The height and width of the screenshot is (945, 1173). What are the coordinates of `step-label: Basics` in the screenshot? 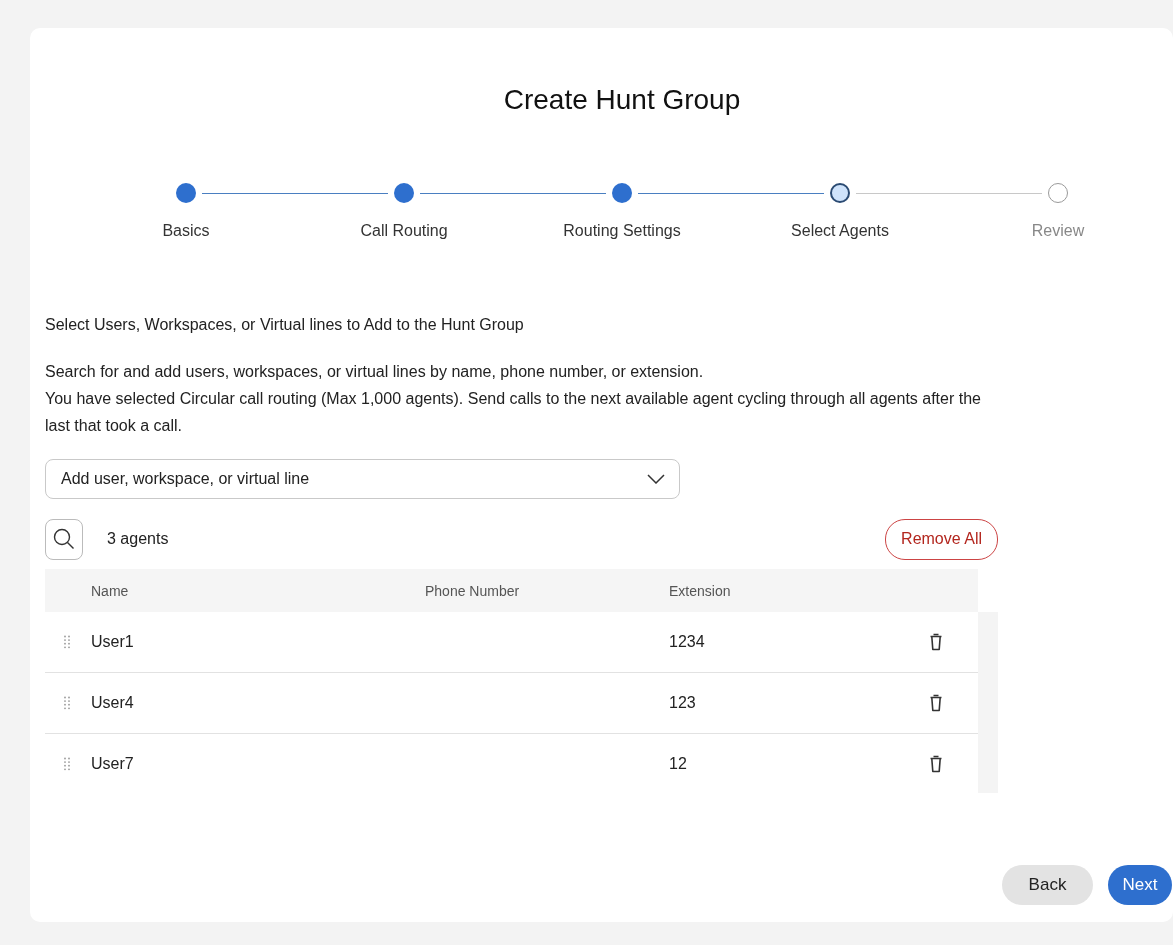 It's located at (186, 231).